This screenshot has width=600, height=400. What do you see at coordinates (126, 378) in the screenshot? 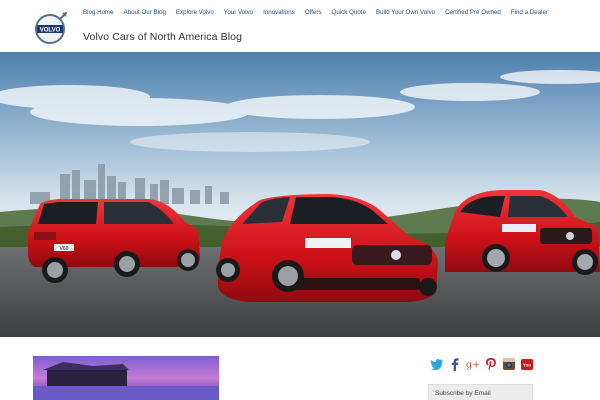
I see `post-thumbnail` at bounding box center [126, 378].